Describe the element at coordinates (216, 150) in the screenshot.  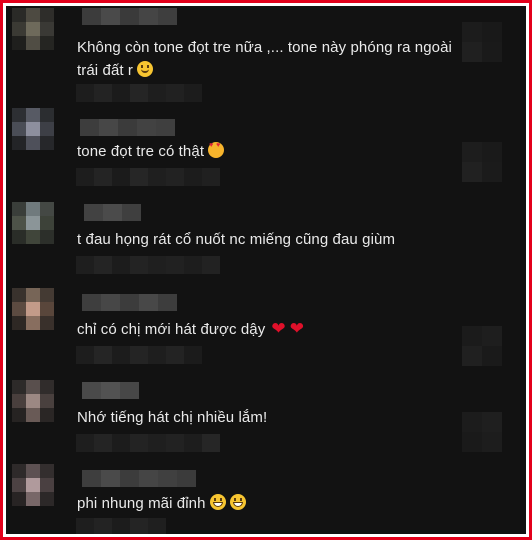
I see `smiling-face-with-hearts-icon` at that location.